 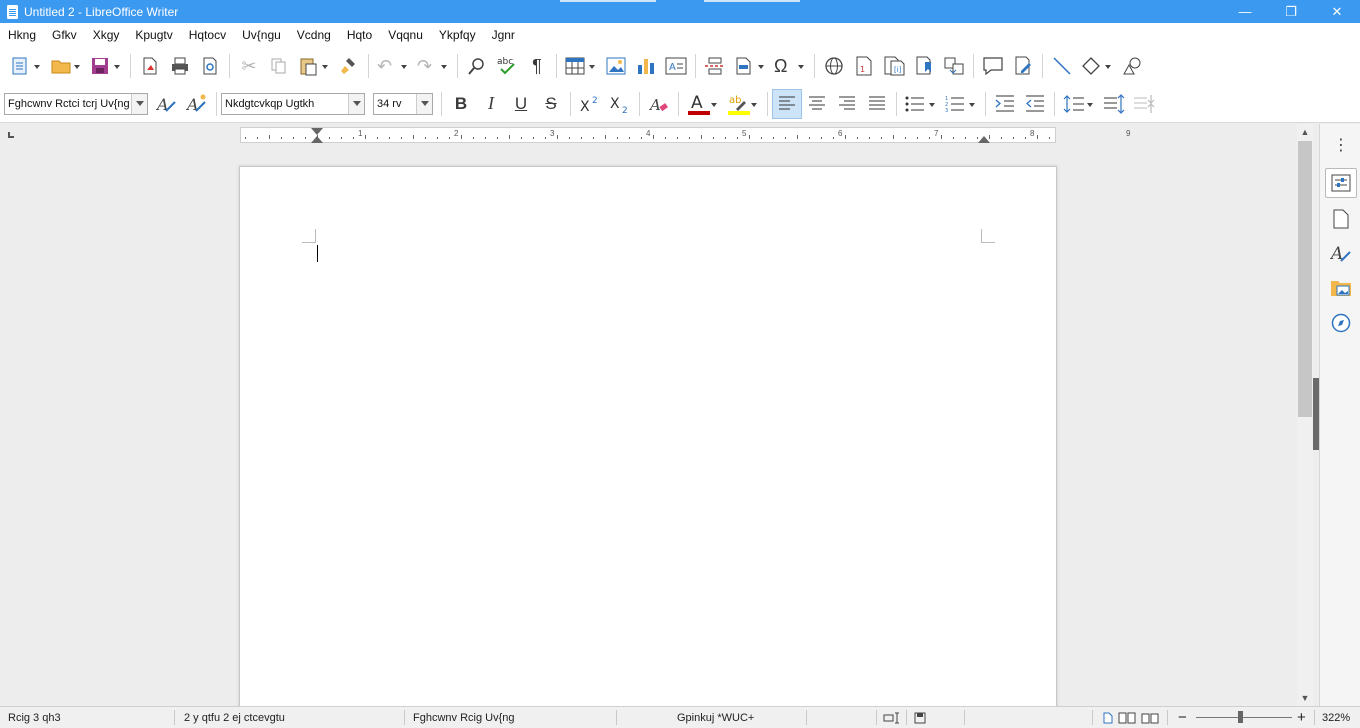 I want to click on word-count: 2 y qtfu 2 ej ctcevgtu, so click(x=234, y=717).